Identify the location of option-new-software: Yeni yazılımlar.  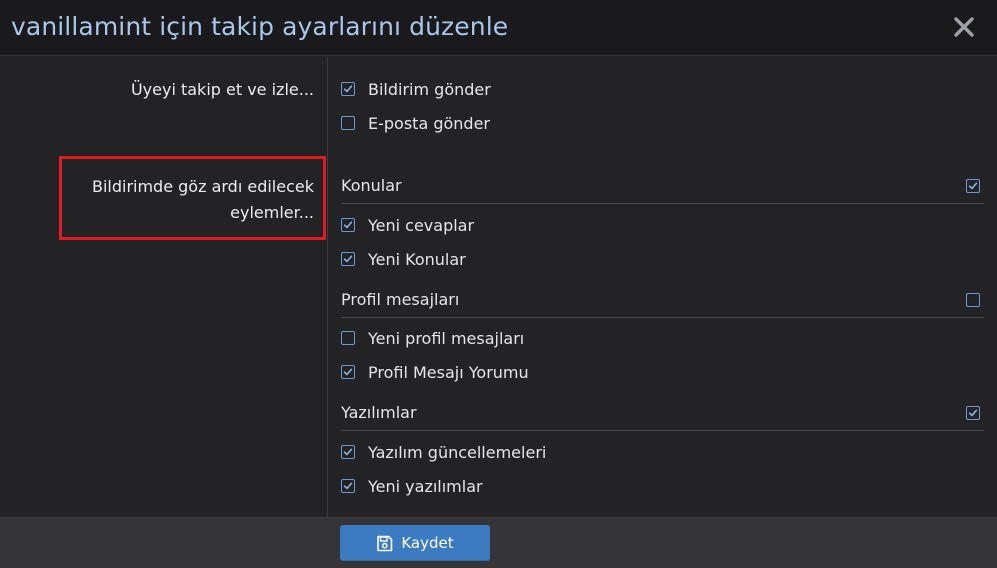
(412, 486).